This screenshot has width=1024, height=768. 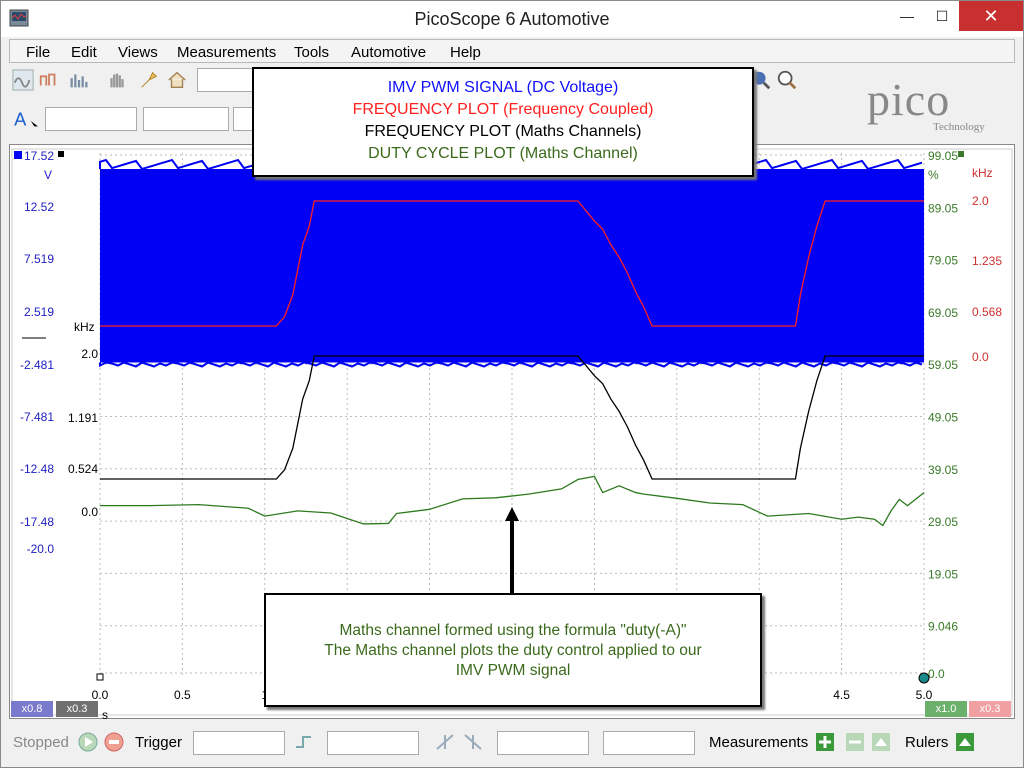 What do you see at coordinates (965, 742) in the screenshot?
I see `rulers-icon` at bounding box center [965, 742].